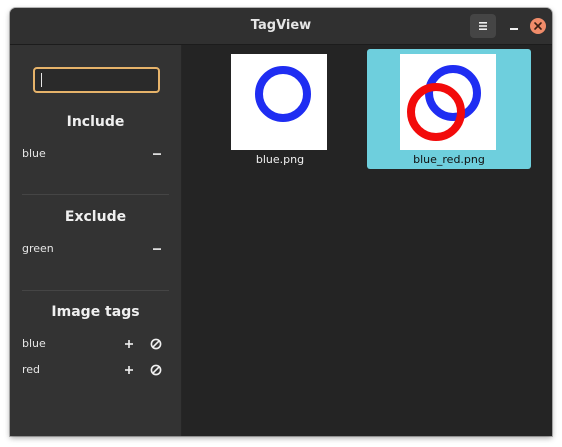 The height and width of the screenshot is (447, 562). I want to click on exclude-tag-label: green, so click(38, 248).